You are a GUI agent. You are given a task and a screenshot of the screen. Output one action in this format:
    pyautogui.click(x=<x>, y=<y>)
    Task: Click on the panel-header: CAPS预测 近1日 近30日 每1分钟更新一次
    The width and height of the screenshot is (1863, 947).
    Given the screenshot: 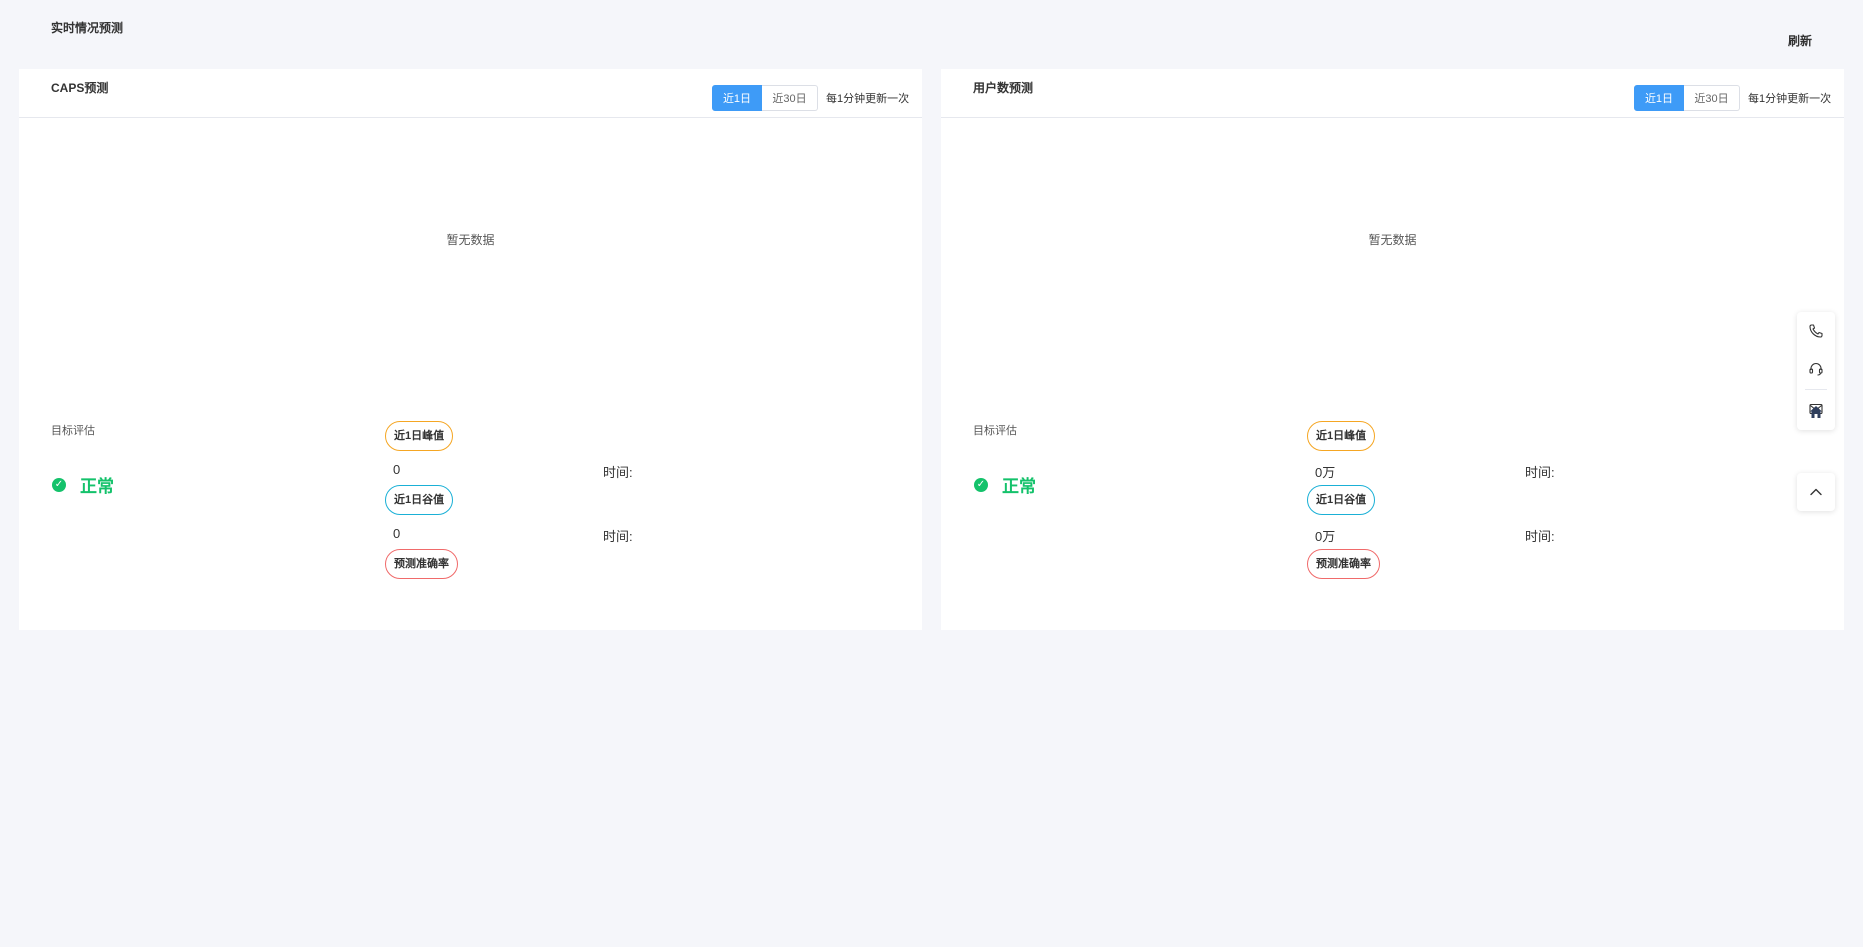 What is the action you would take?
    pyautogui.click(x=470, y=93)
    